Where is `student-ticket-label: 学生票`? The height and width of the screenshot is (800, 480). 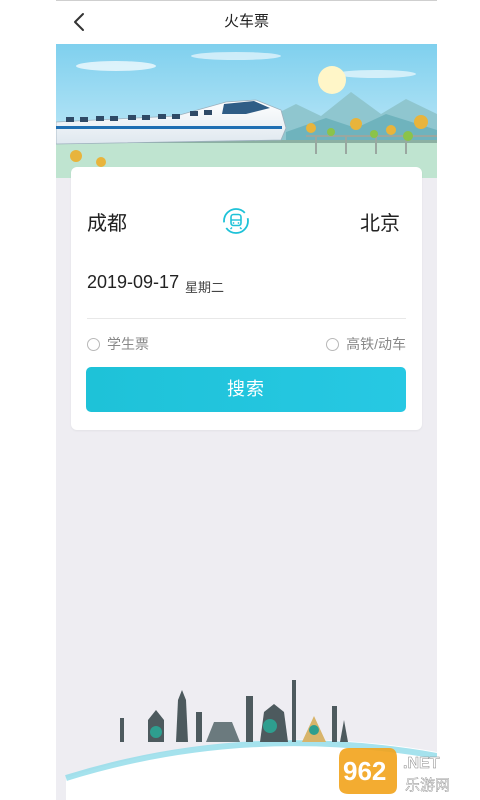
student-ticket-label: 学生票 is located at coordinates (128, 344).